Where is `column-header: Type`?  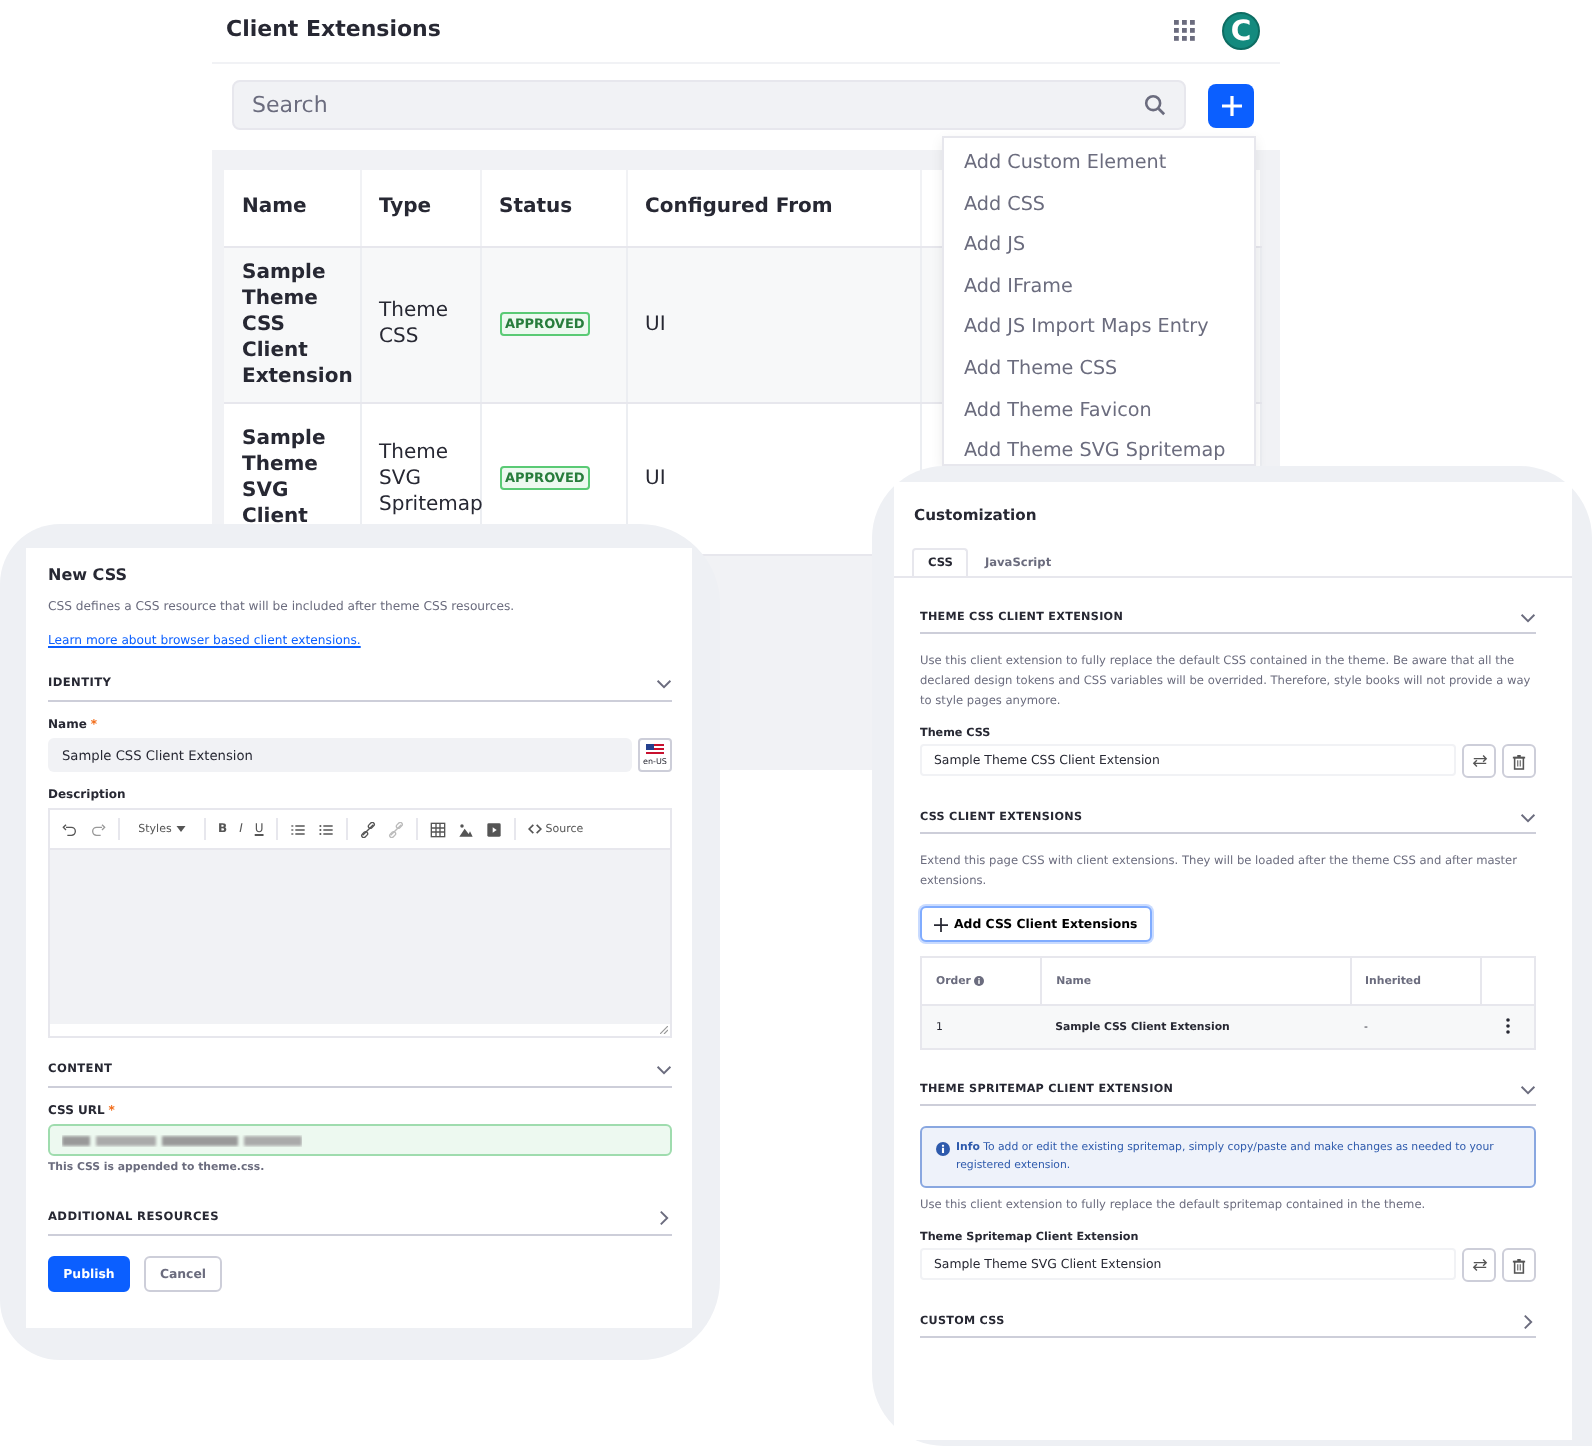
column-header: Type is located at coordinates (420, 208).